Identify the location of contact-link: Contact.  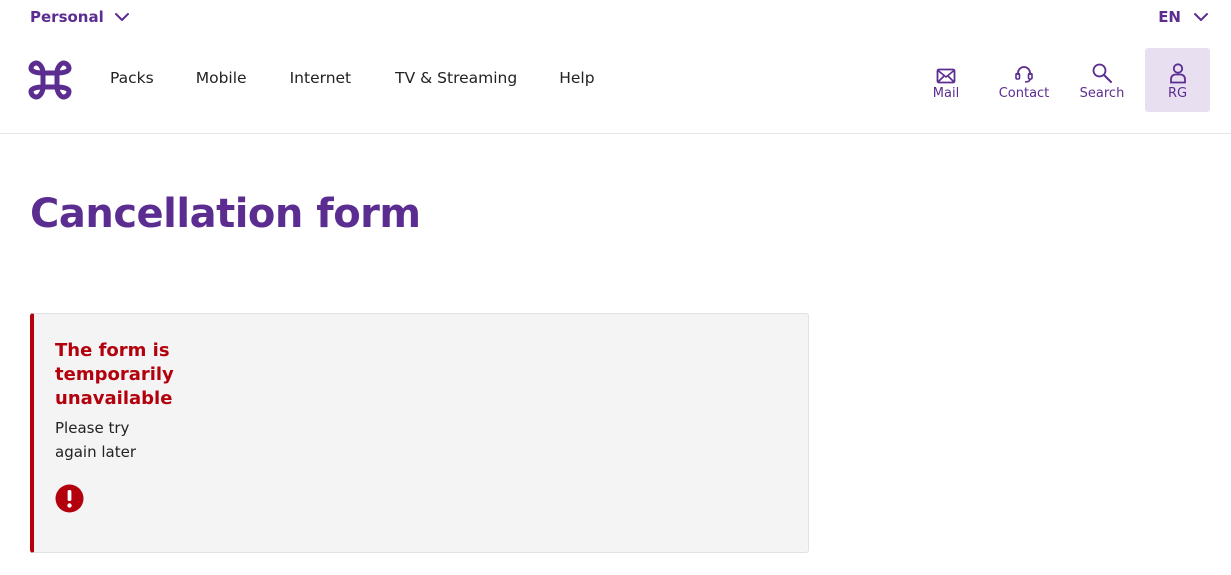
(1024, 80).